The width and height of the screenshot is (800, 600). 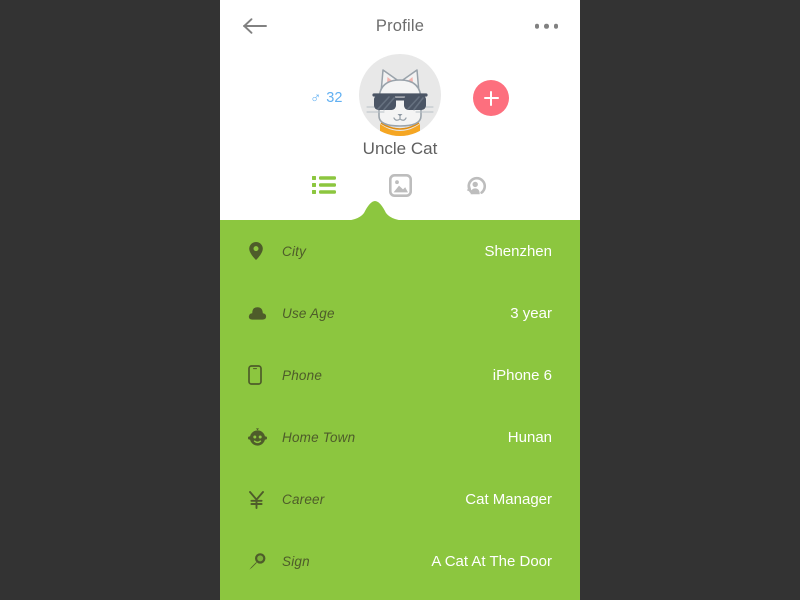 I want to click on info-row-label: Home Town, so click(x=319, y=437).